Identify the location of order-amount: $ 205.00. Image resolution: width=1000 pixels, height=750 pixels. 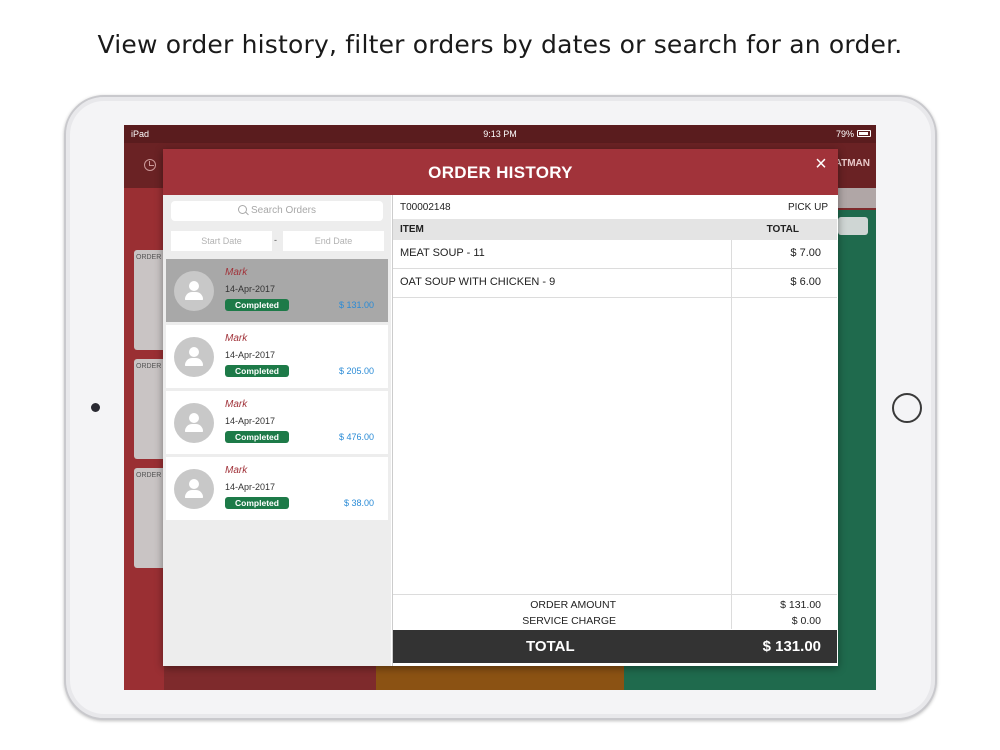
(356, 371).